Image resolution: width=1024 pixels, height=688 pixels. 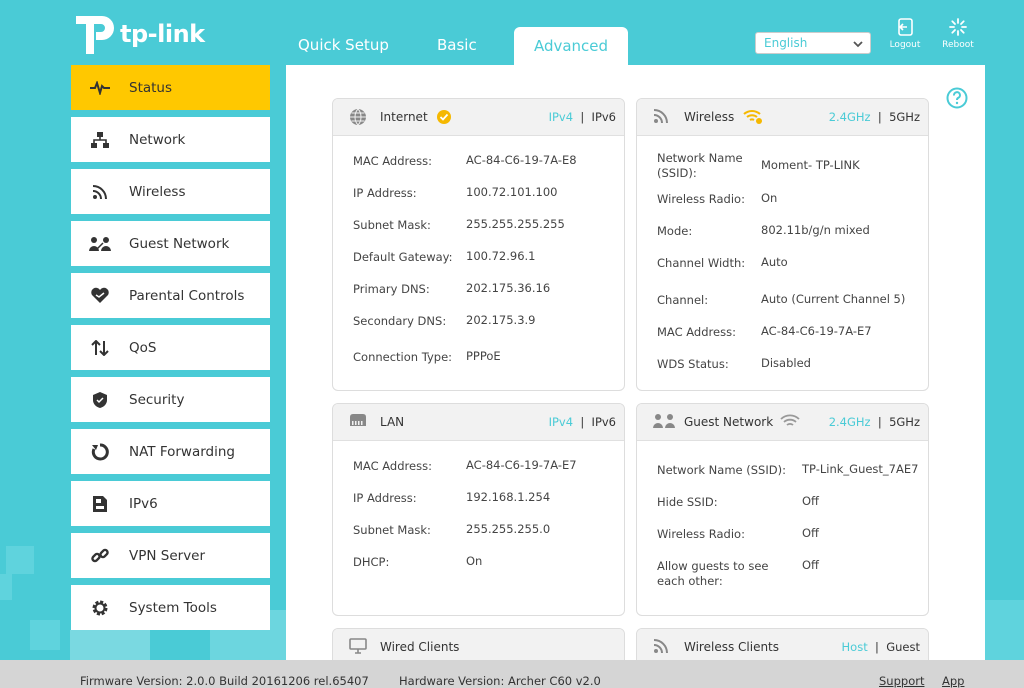 What do you see at coordinates (561, 117) in the screenshot?
I see `internet-ipv4-tab: IPv4` at bounding box center [561, 117].